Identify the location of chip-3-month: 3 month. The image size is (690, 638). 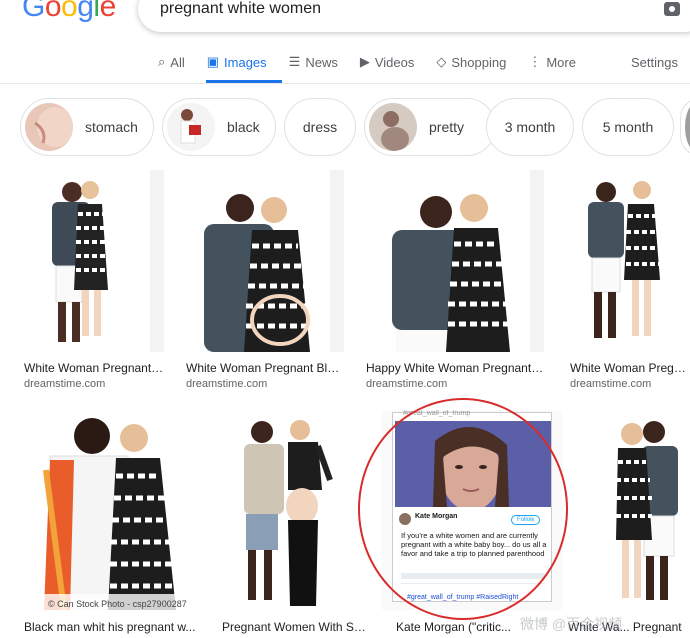
(530, 127).